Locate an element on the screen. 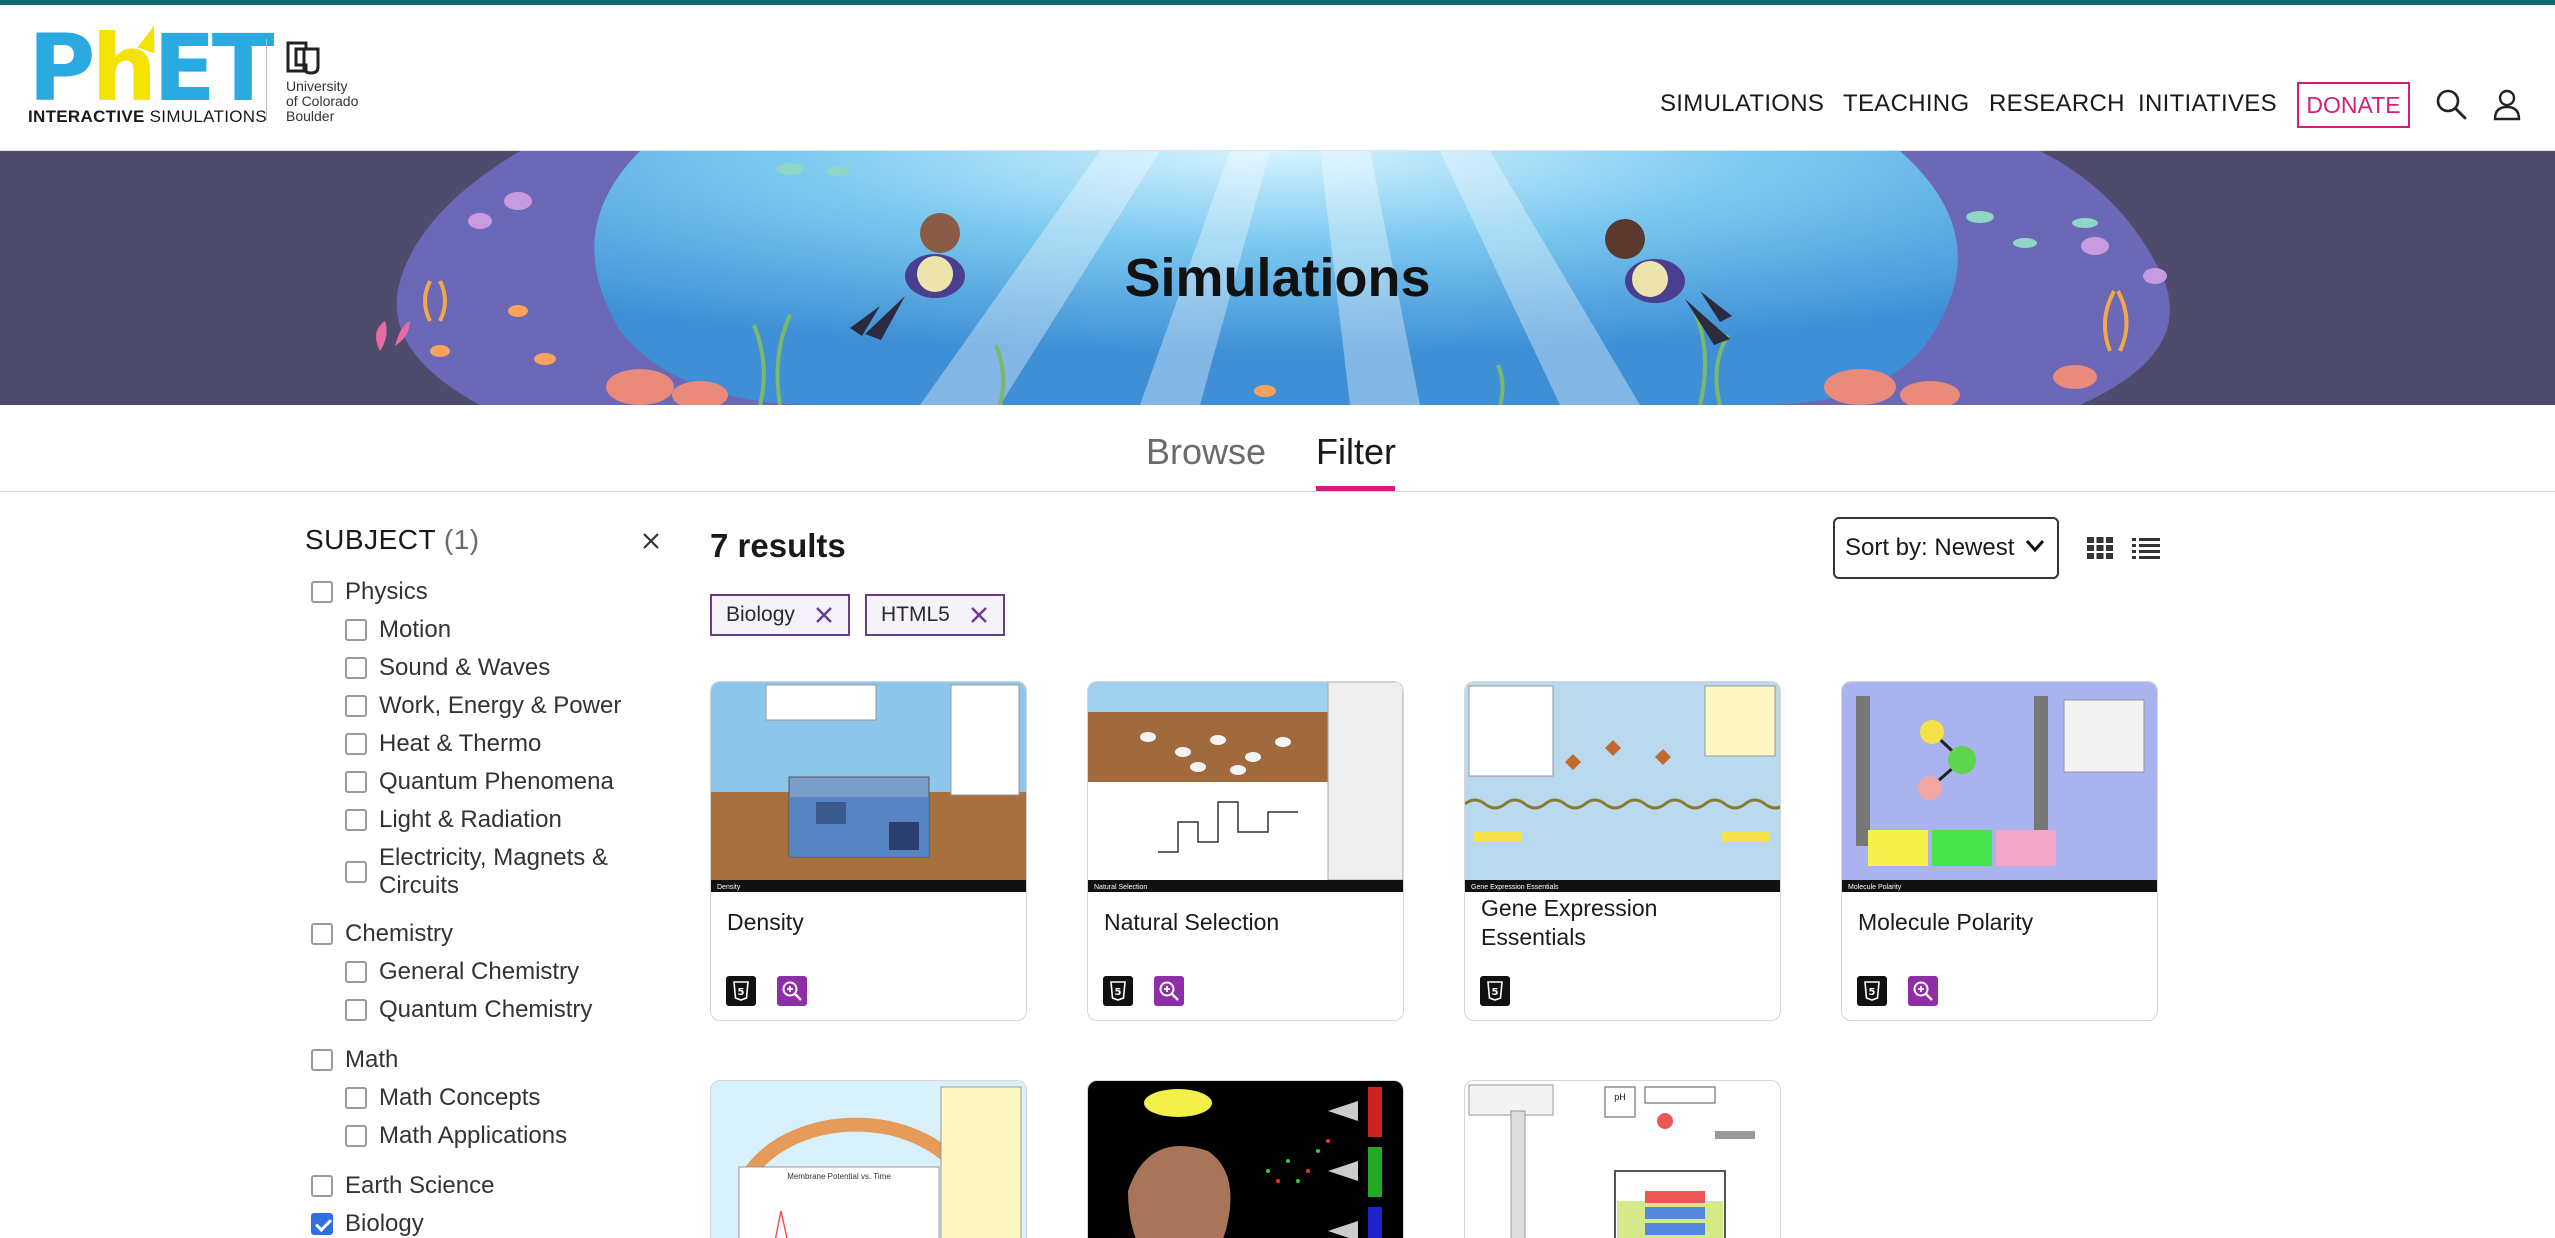  filter-heat-thermo: Heat & Thermo is located at coordinates (443, 744).